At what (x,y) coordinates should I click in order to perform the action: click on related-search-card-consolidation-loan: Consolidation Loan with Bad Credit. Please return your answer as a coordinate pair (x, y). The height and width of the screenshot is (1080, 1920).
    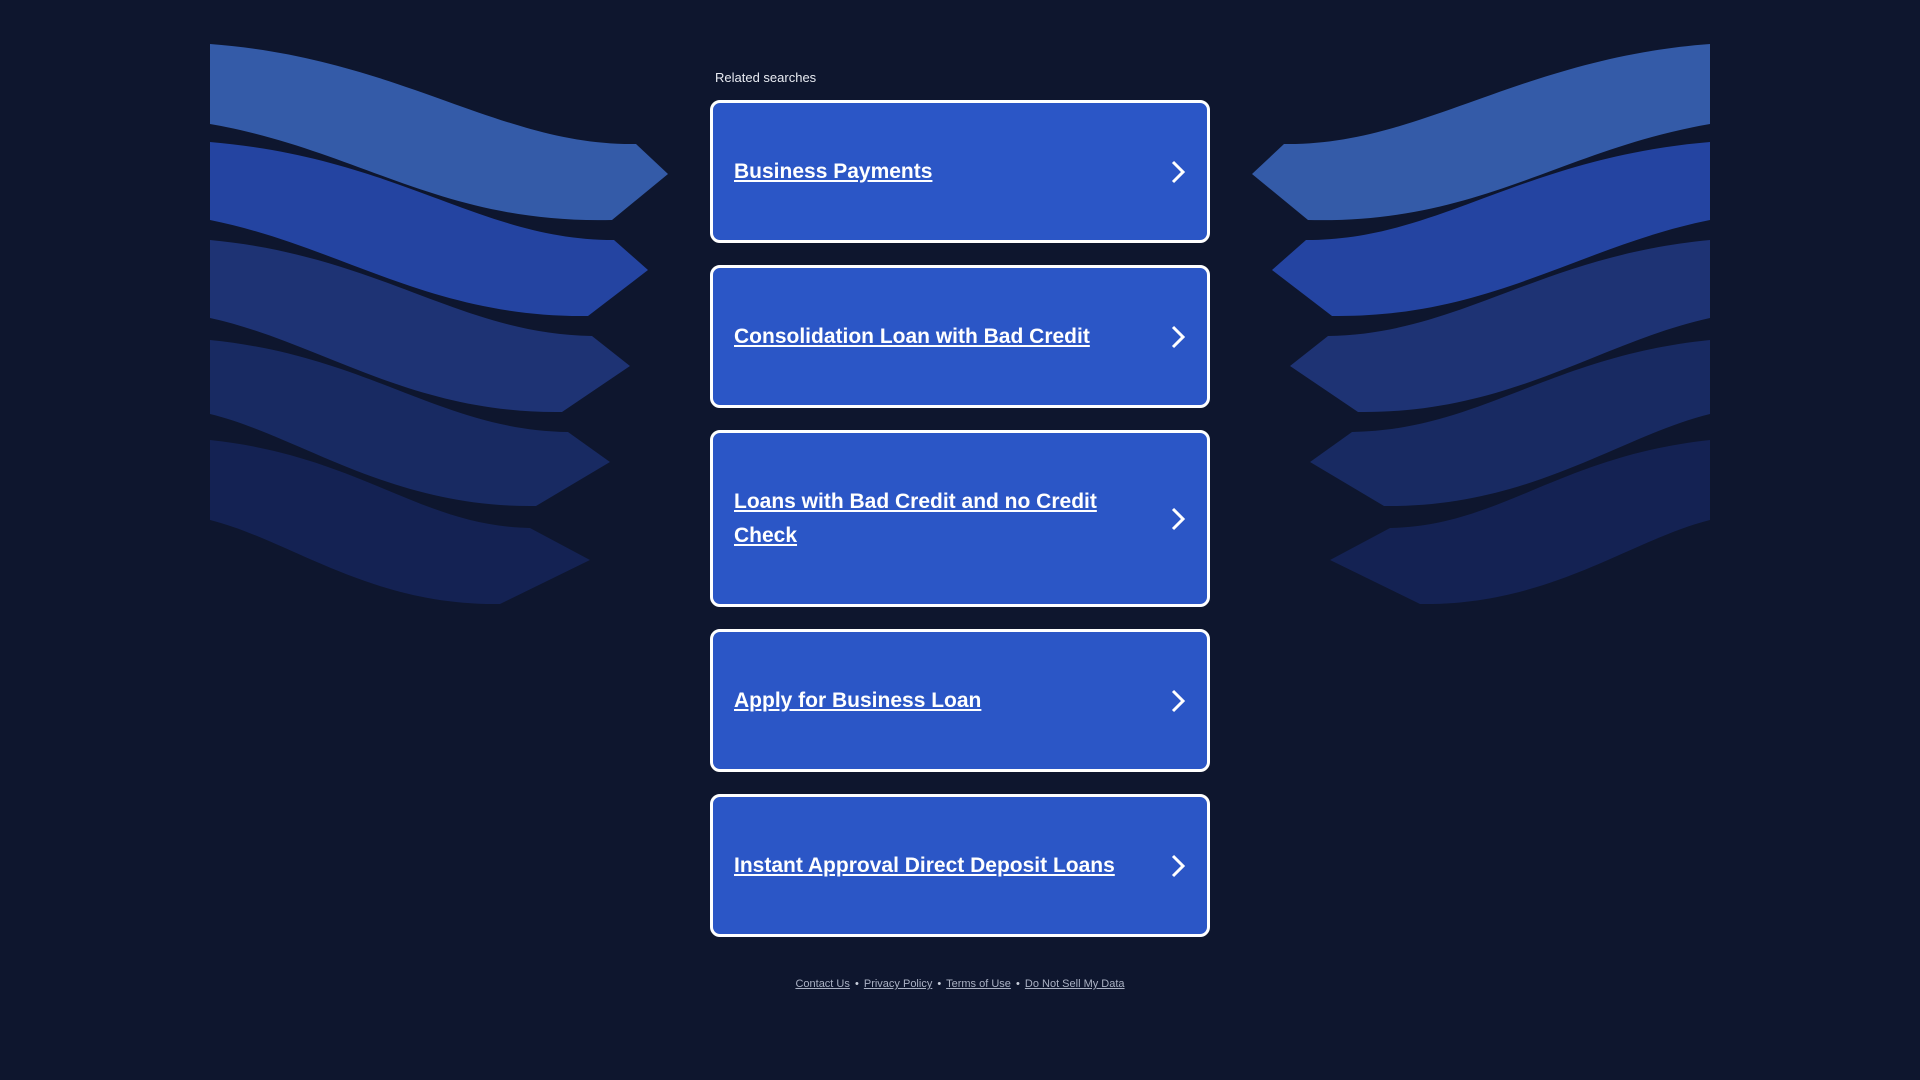
    Looking at the image, I should click on (960, 336).